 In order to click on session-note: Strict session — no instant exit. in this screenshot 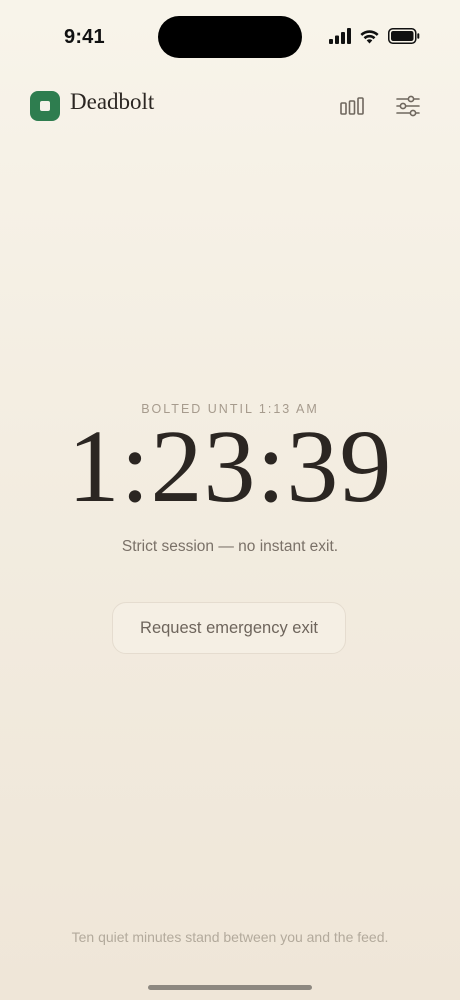, I will do `click(230, 546)`.